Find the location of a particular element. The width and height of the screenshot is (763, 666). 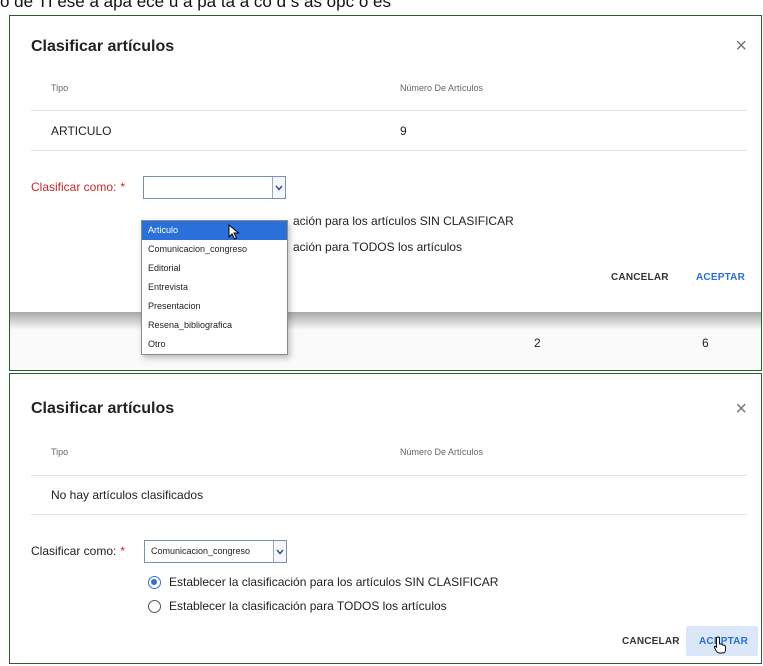

dialog-shadow is located at coordinates (385, 321).